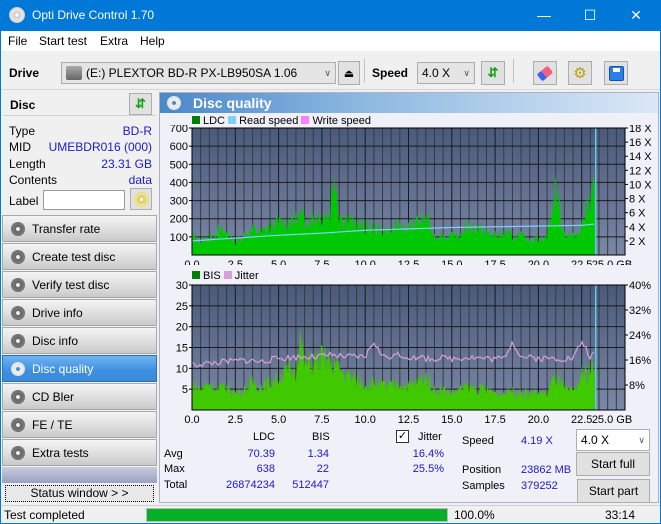 The height and width of the screenshot is (524, 661). I want to click on x-tick-label: 12.5, so click(408, 262).